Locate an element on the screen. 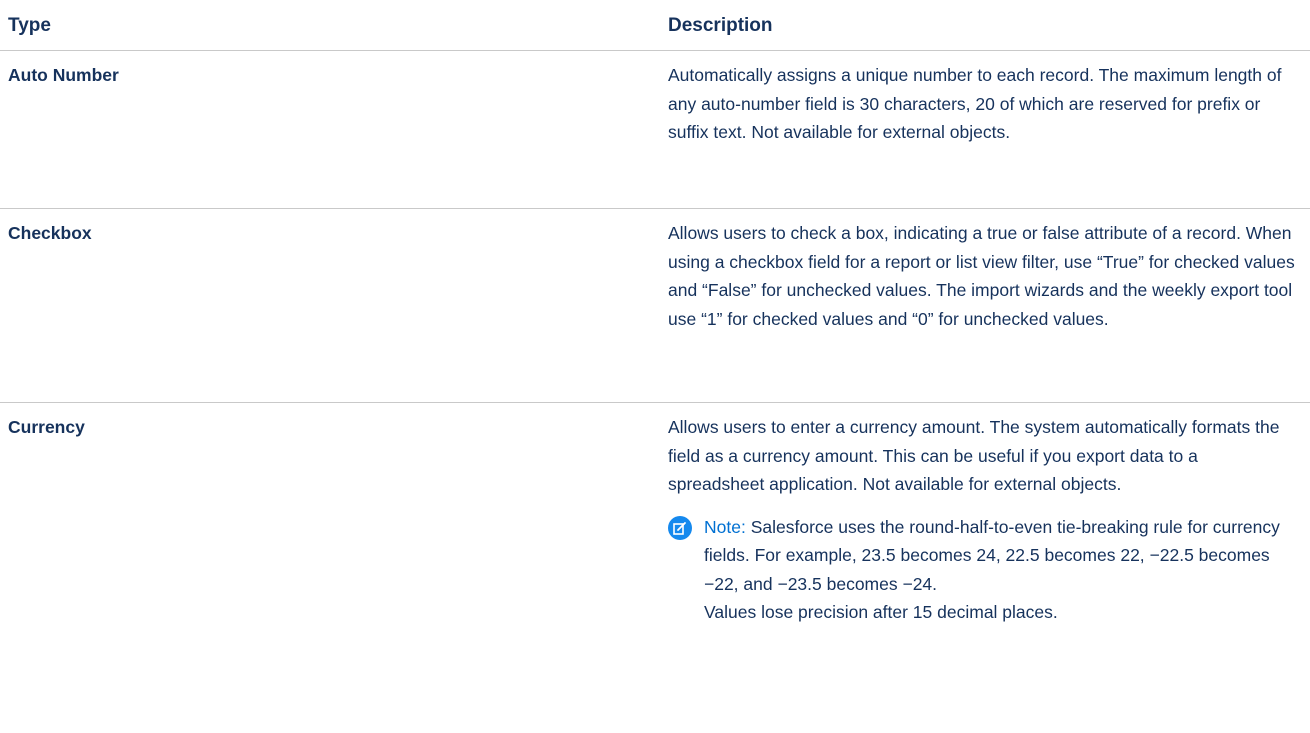 This screenshot has width=1310, height=733. column-header-type: Type is located at coordinates (29, 25).